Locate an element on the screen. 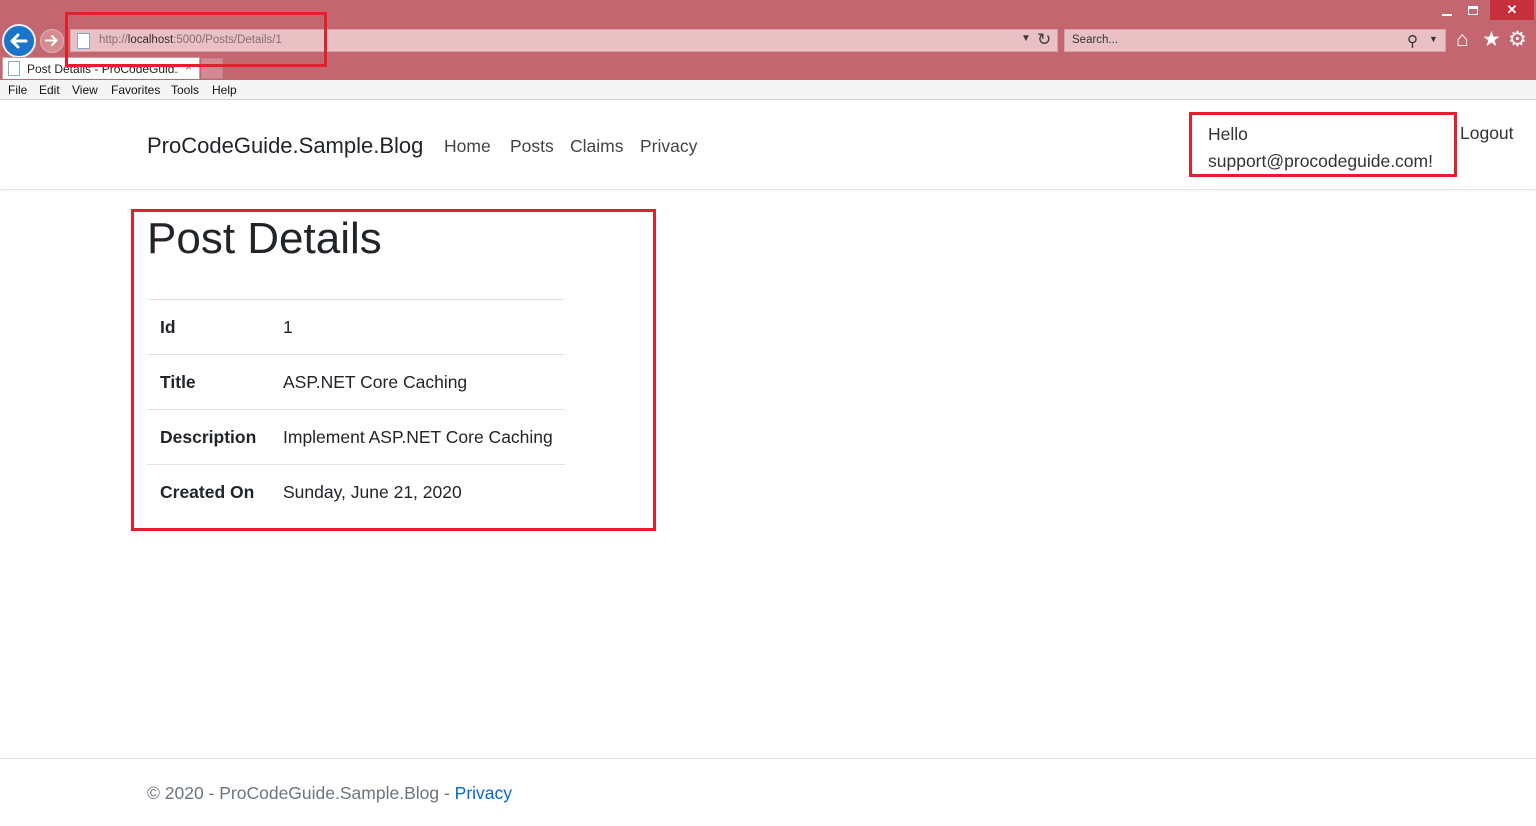 This screenshot has width=1536, height=826. forward-button is located at coordinates (52, 41).